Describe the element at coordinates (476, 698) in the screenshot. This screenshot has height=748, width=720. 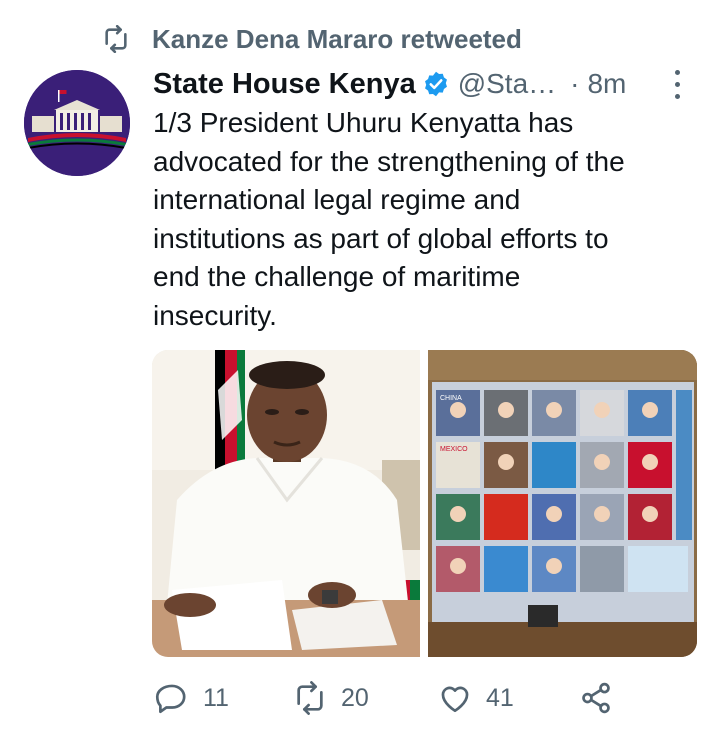
I see `like-button: 41` at that location.